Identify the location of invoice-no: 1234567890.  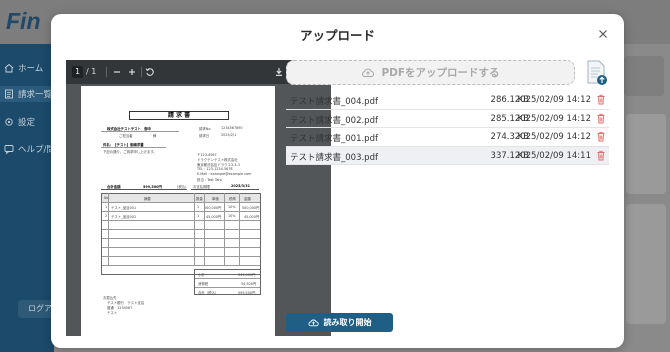
(232, 128).